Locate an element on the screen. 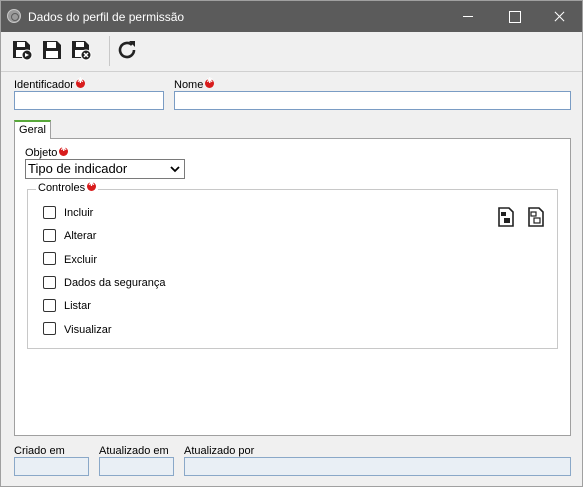 This screenshot has height=487, width=583. save-new-icon is located at coordinates (23, 51).